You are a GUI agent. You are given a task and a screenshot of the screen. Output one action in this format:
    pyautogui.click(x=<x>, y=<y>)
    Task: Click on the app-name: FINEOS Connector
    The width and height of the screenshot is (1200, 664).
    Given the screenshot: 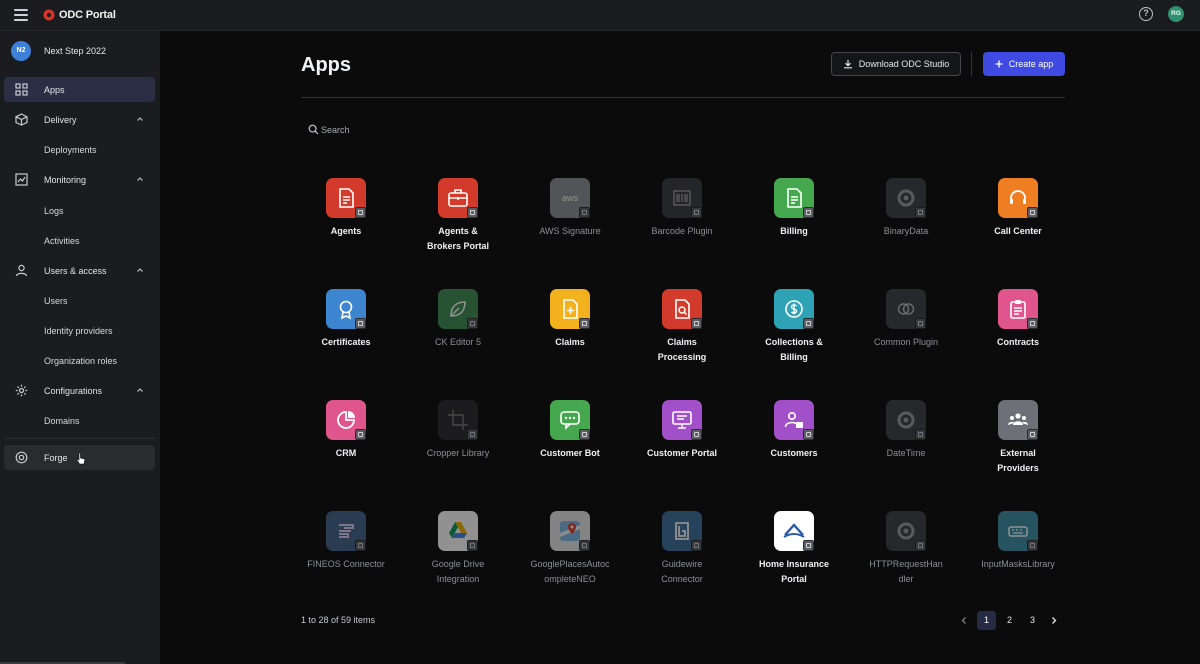 What is the action you would take?
    pyautogui.click(x=346, y=564)
    